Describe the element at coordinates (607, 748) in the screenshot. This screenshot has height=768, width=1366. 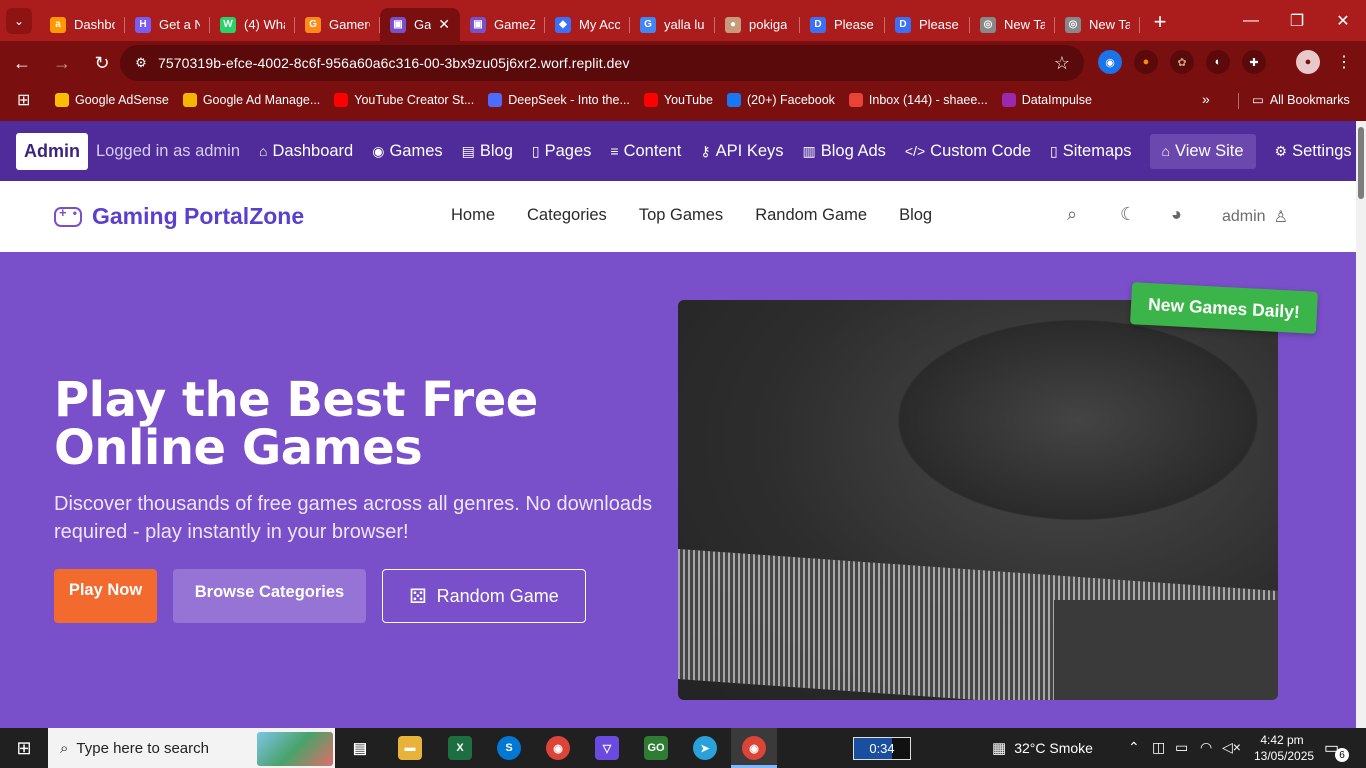
I see `vpn-app-icon: ▽` at that location.